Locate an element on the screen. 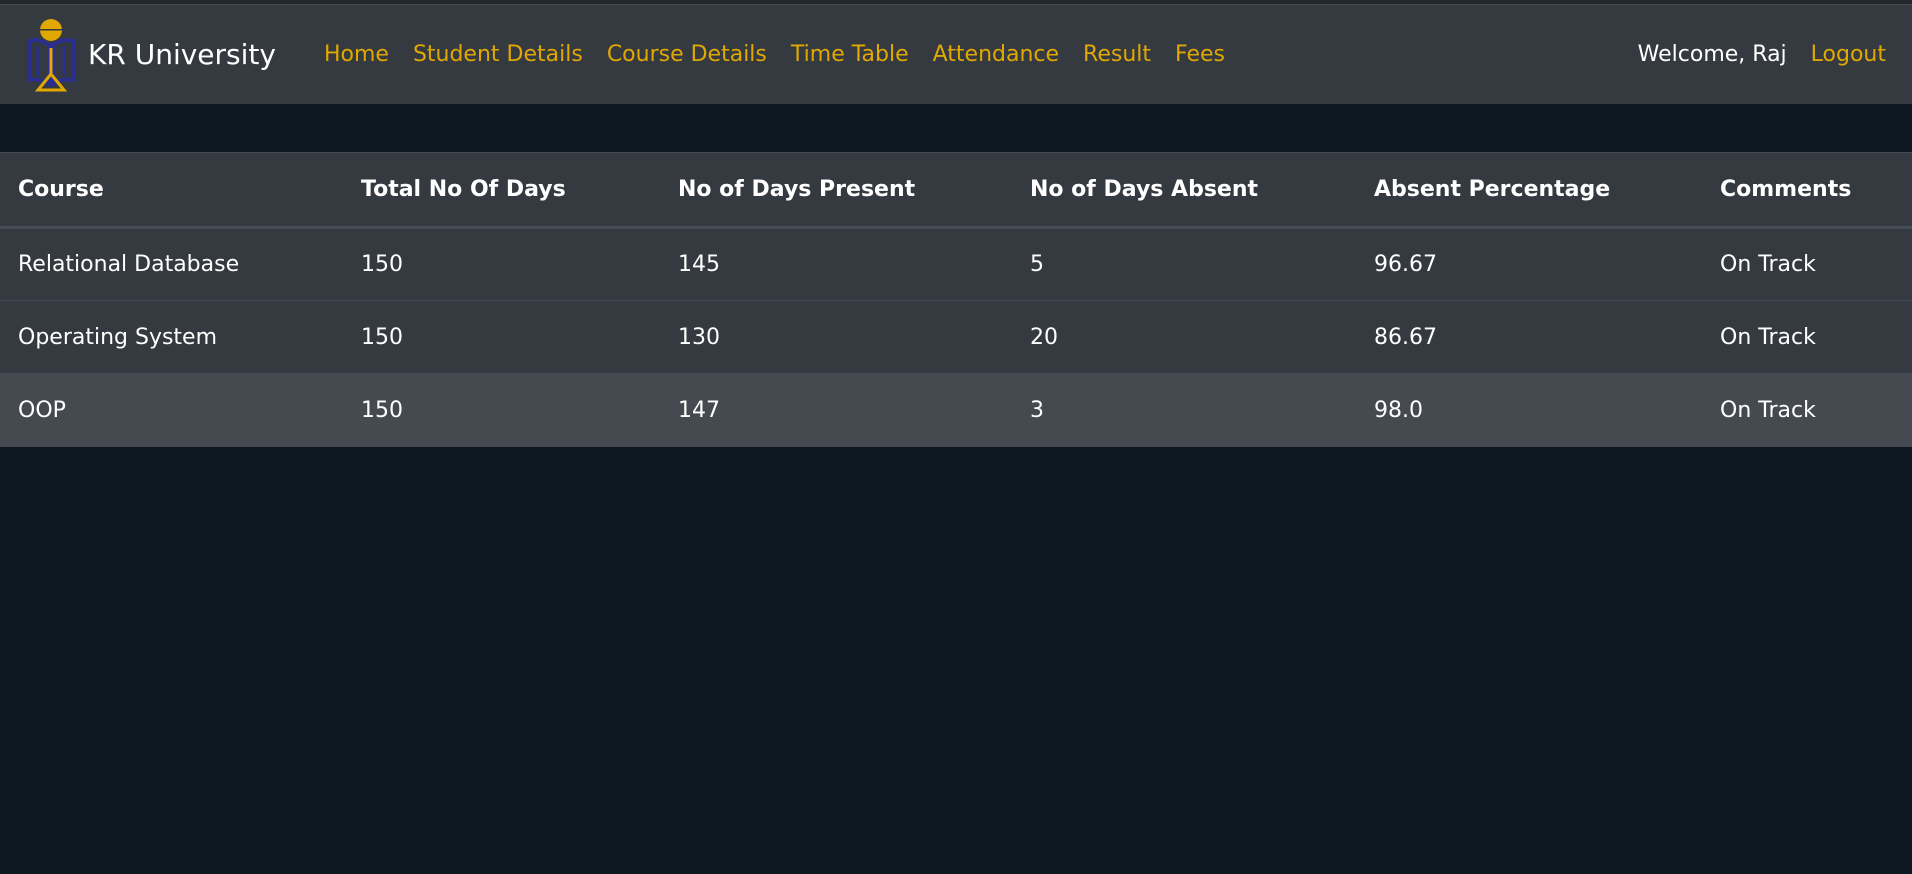 Image resolution: width=1912 pixels, height=874 pixels. header-absent-percentage: Absent Percentage is located at coordinates (1529, 190).